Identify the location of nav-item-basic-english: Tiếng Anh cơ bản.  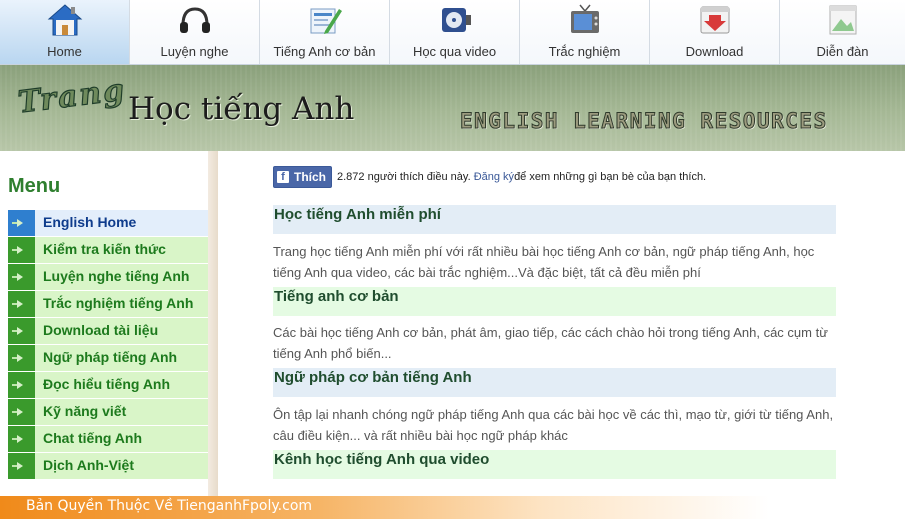
(325, 32).